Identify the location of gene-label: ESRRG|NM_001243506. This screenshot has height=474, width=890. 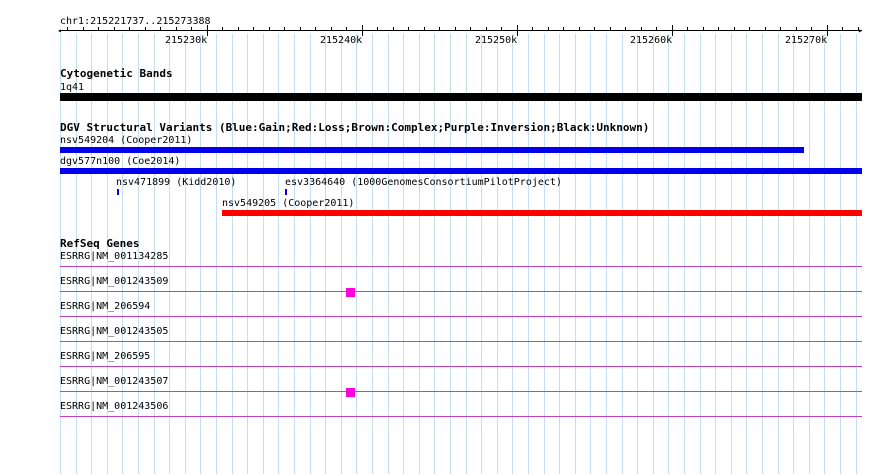
(114, 406).